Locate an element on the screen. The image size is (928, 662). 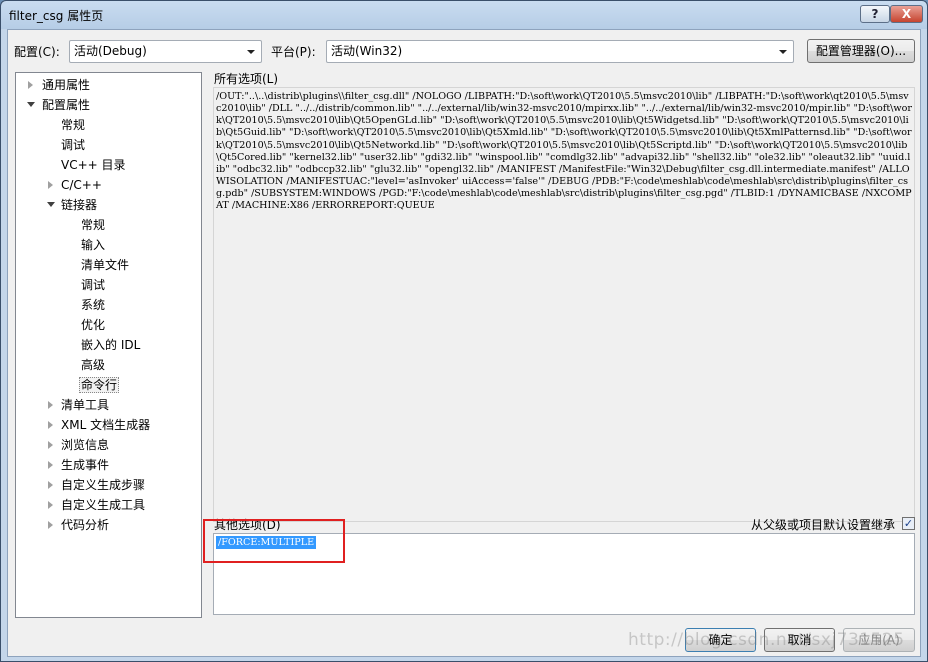
tree-node-debugging: 调试 is located at coordinates (73, 145).